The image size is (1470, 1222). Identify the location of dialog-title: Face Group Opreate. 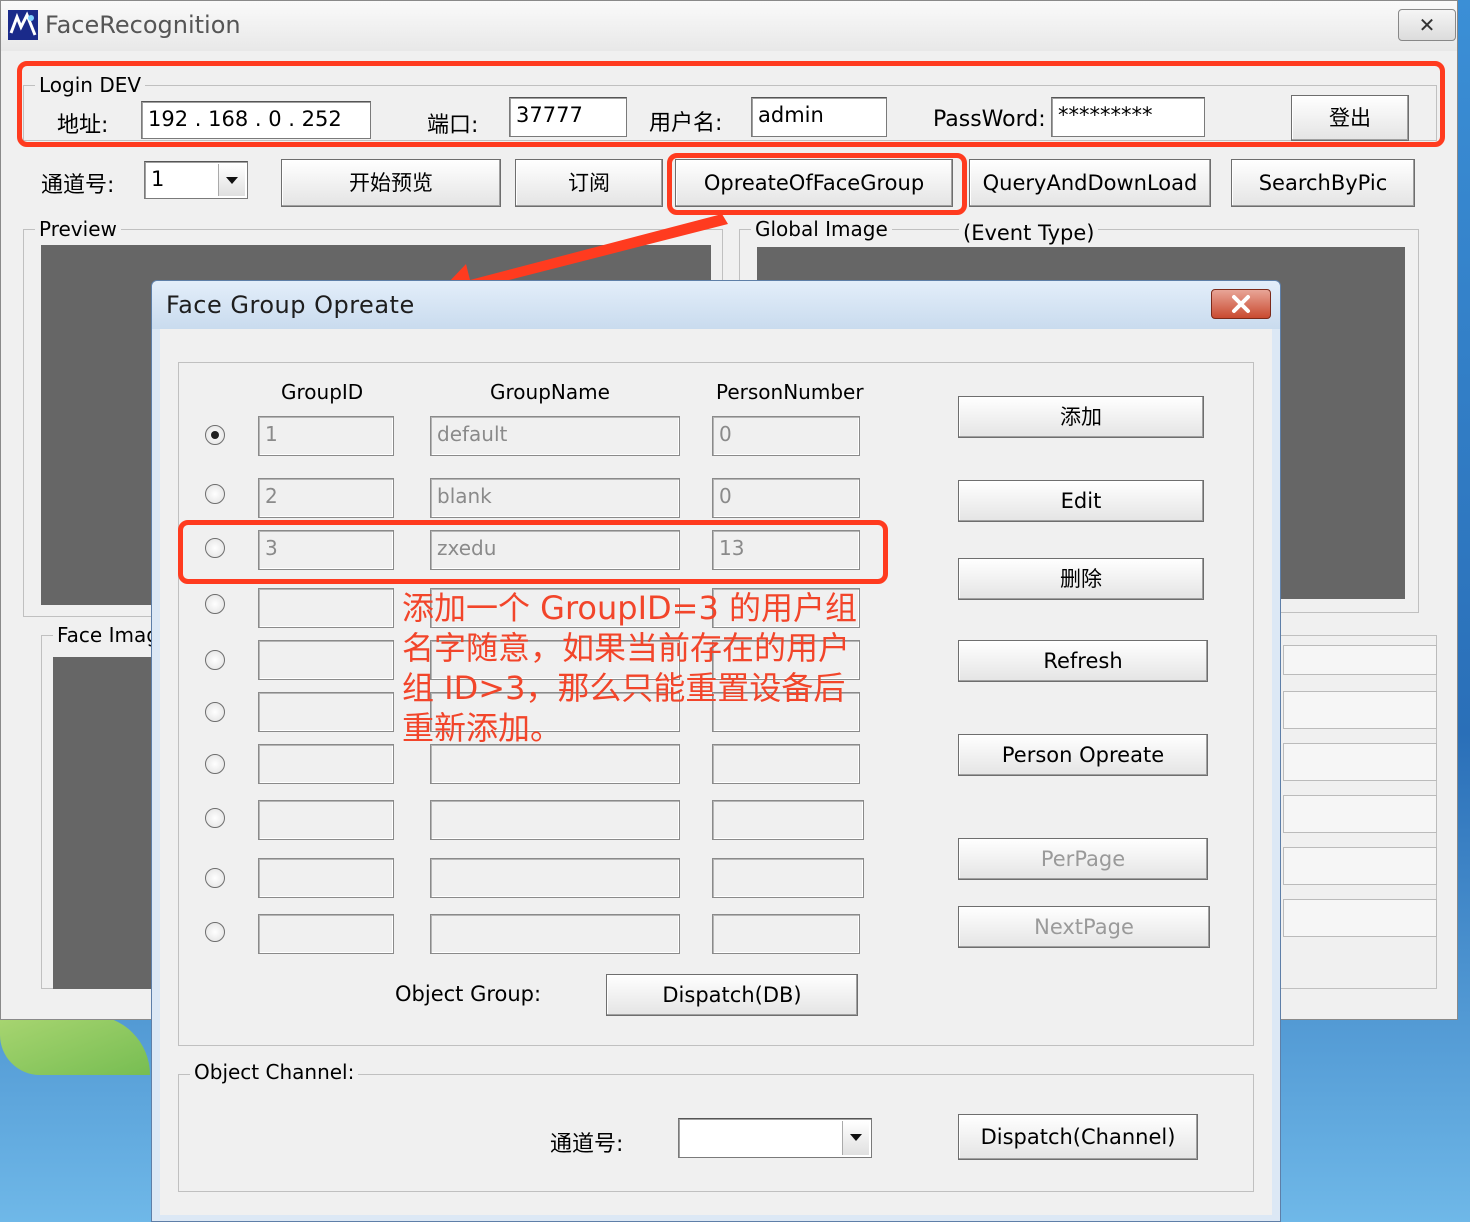
(290, 305).